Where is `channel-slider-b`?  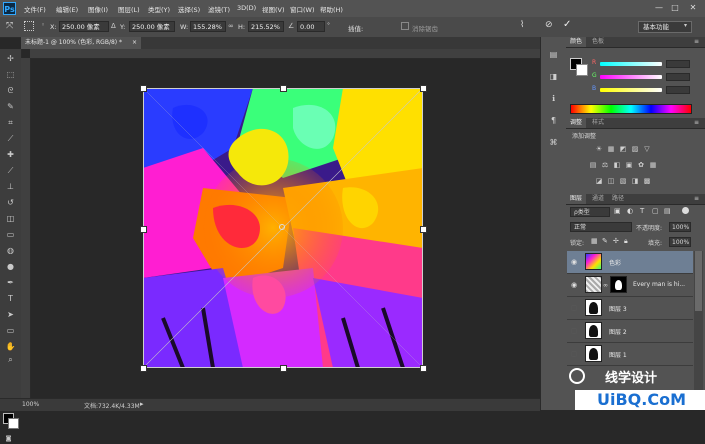
channel-slider-b is located at coordinates (631, 90).